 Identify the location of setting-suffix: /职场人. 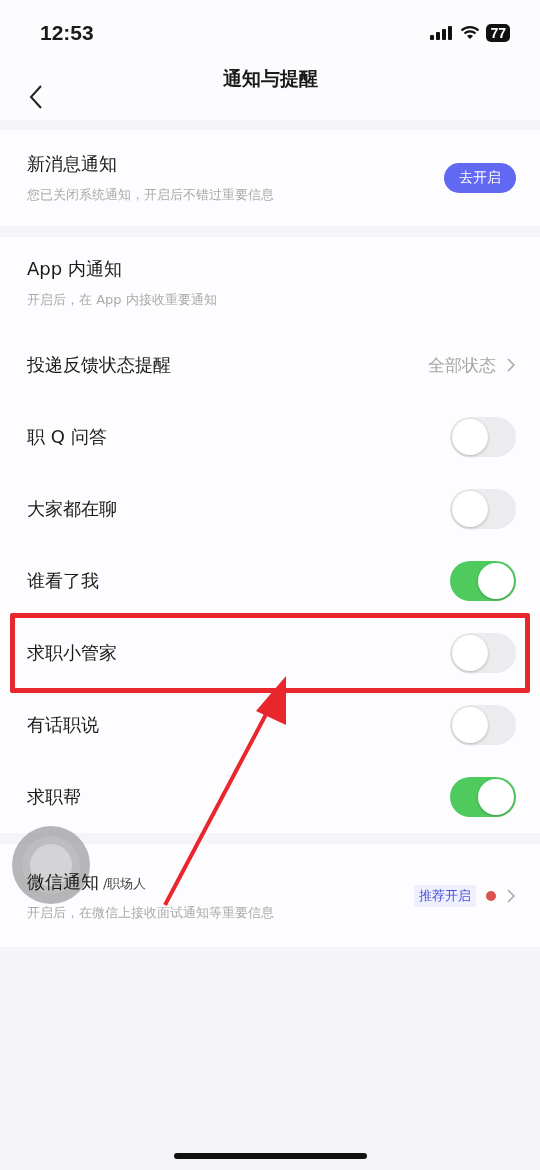
(125, 883).